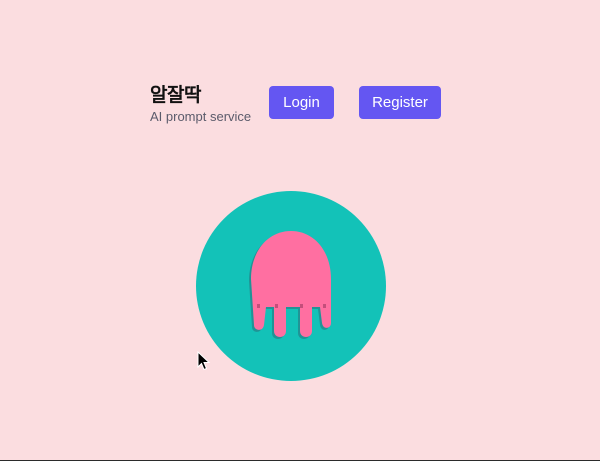  Describe the element at coordinates (175, 95) in the screenshot. I see `brand-title: 알잘딱` at that location.